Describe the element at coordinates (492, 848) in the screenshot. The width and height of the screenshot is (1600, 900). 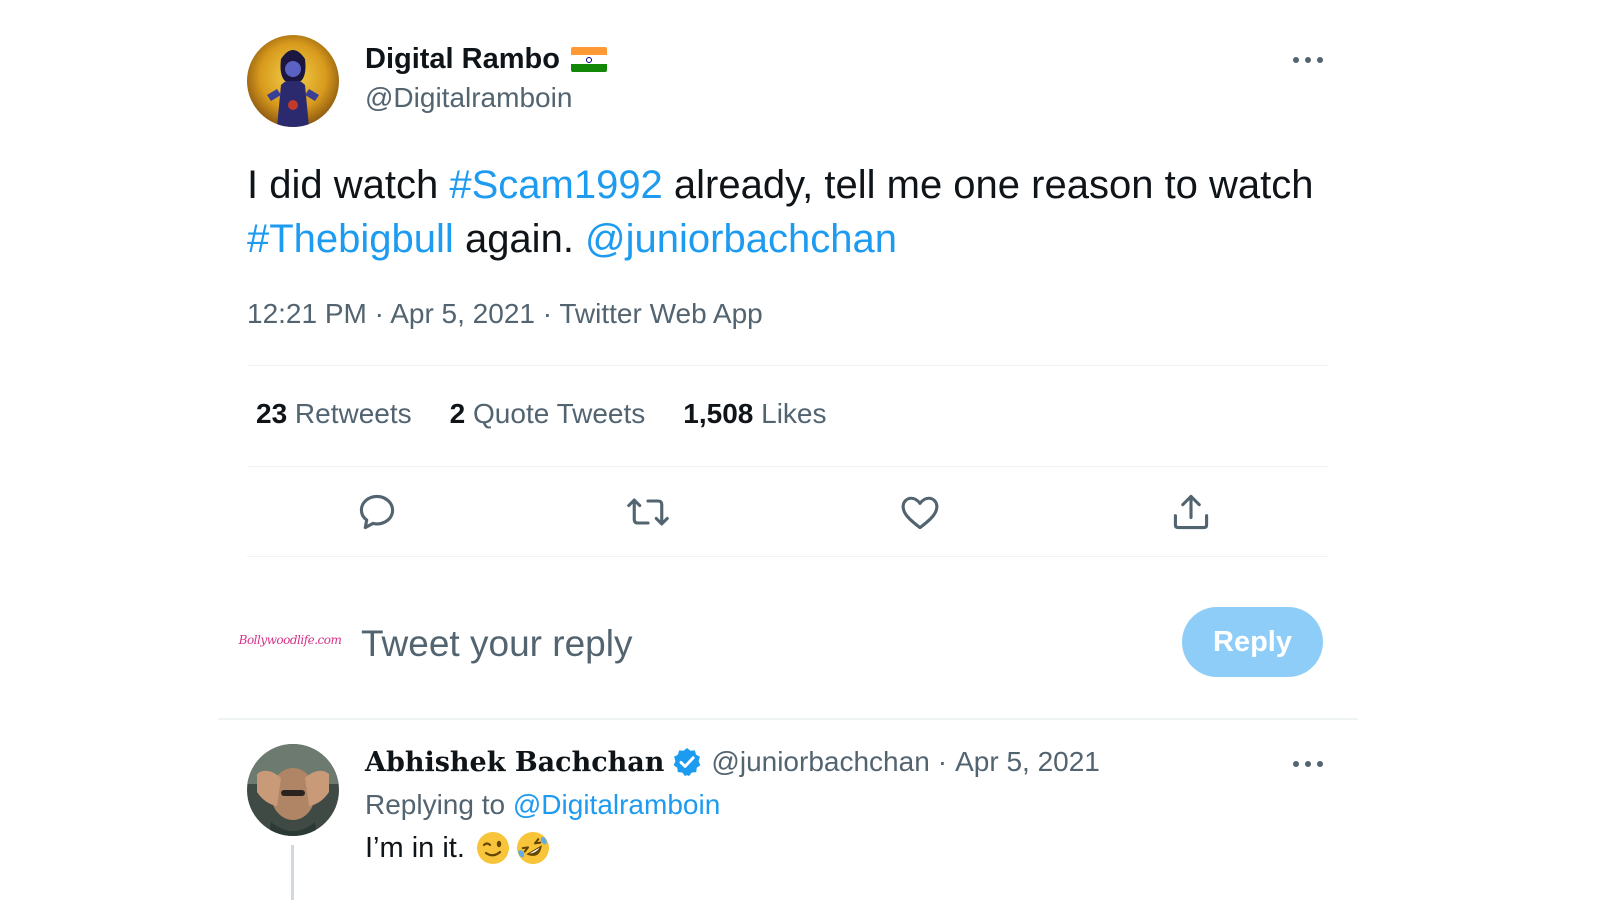
I see `winking-face-emoji` at that location.